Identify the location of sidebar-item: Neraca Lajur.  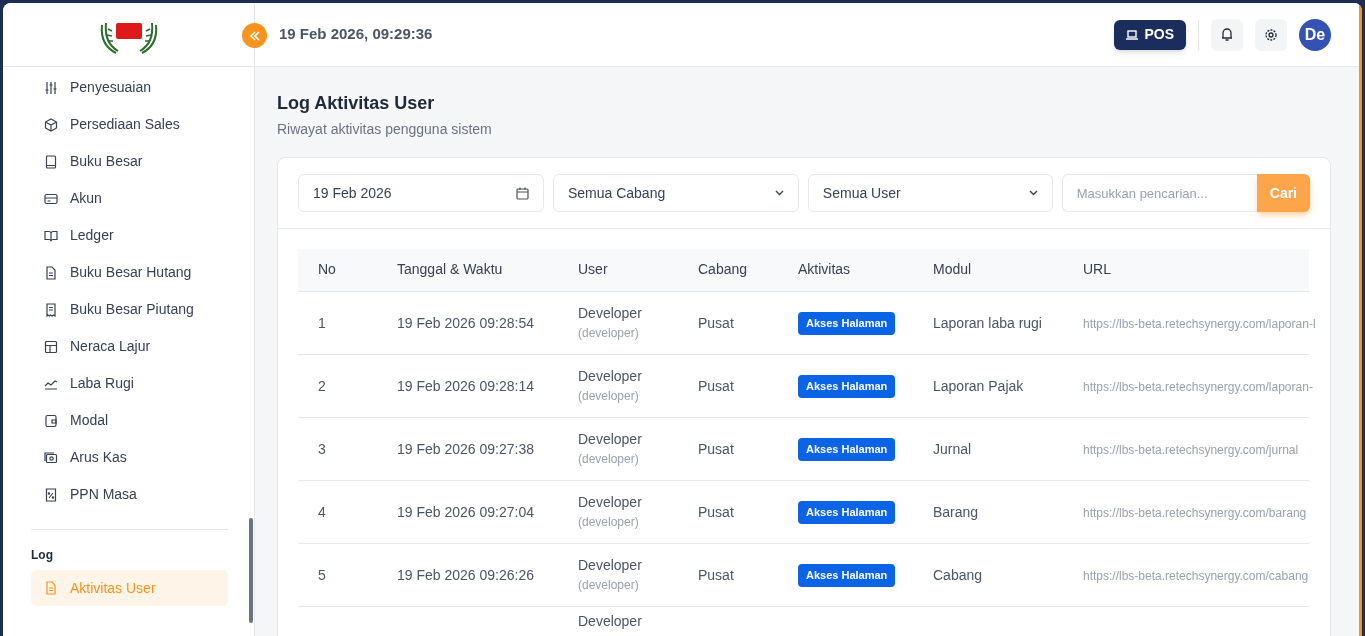
(129, 346).